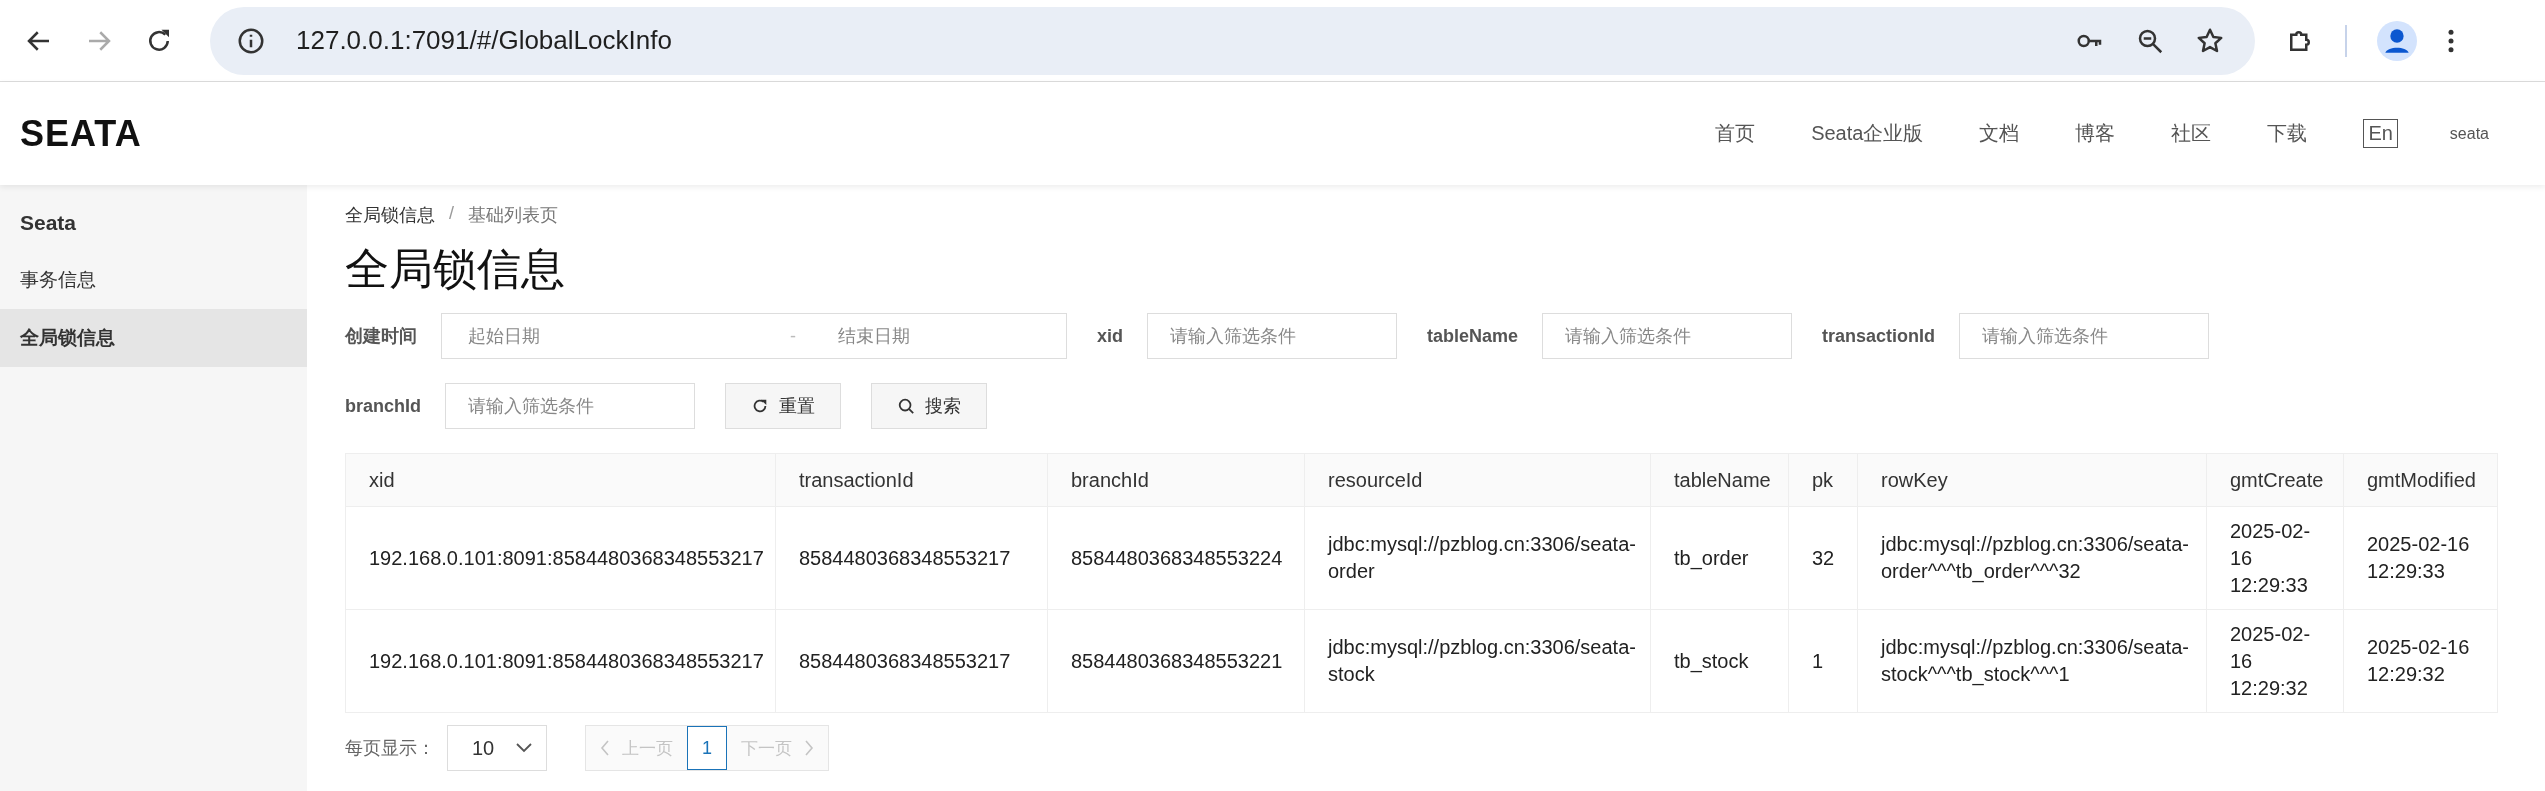  What do you see at coordinates (809, 748) in the screenshot?
I see `chevron-right-icon` at bounding box center [809, 748].